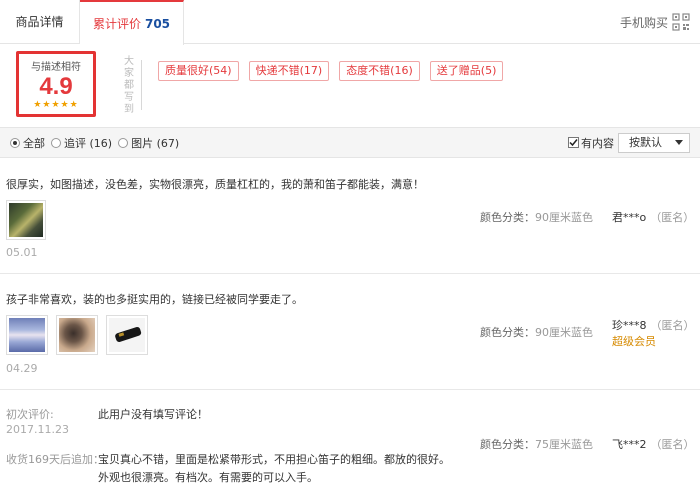  Describe the element at coordinates (157, 24) in the screenshot. I see `tab-reviews-count: 705` at that location.